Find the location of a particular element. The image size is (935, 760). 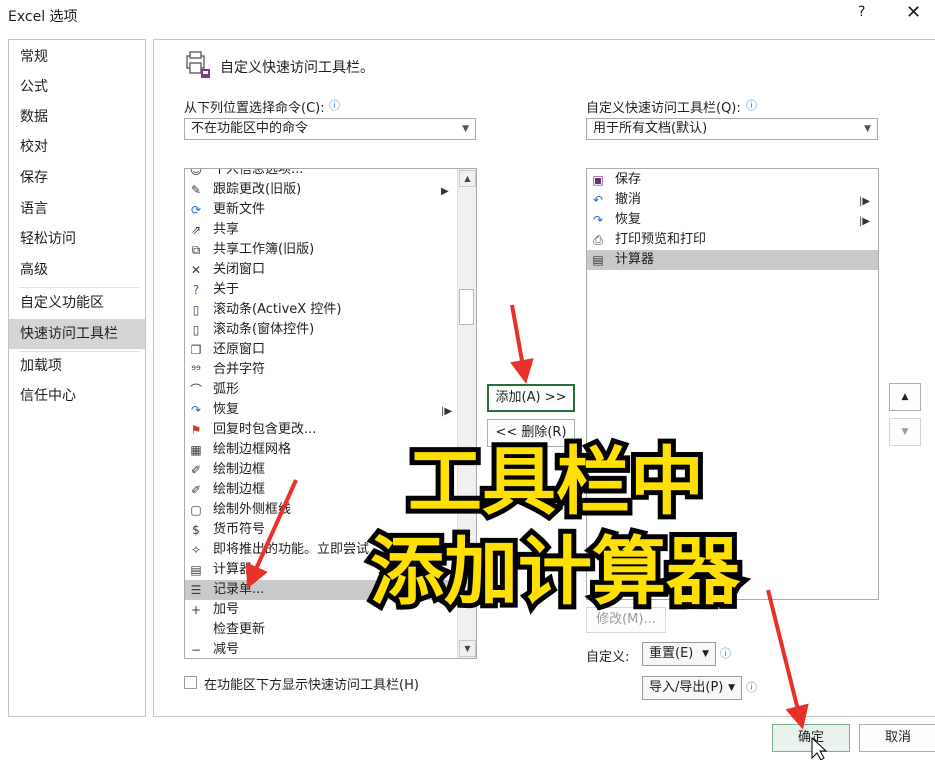

command-label: 加号 is located at coordinates (226, 609).